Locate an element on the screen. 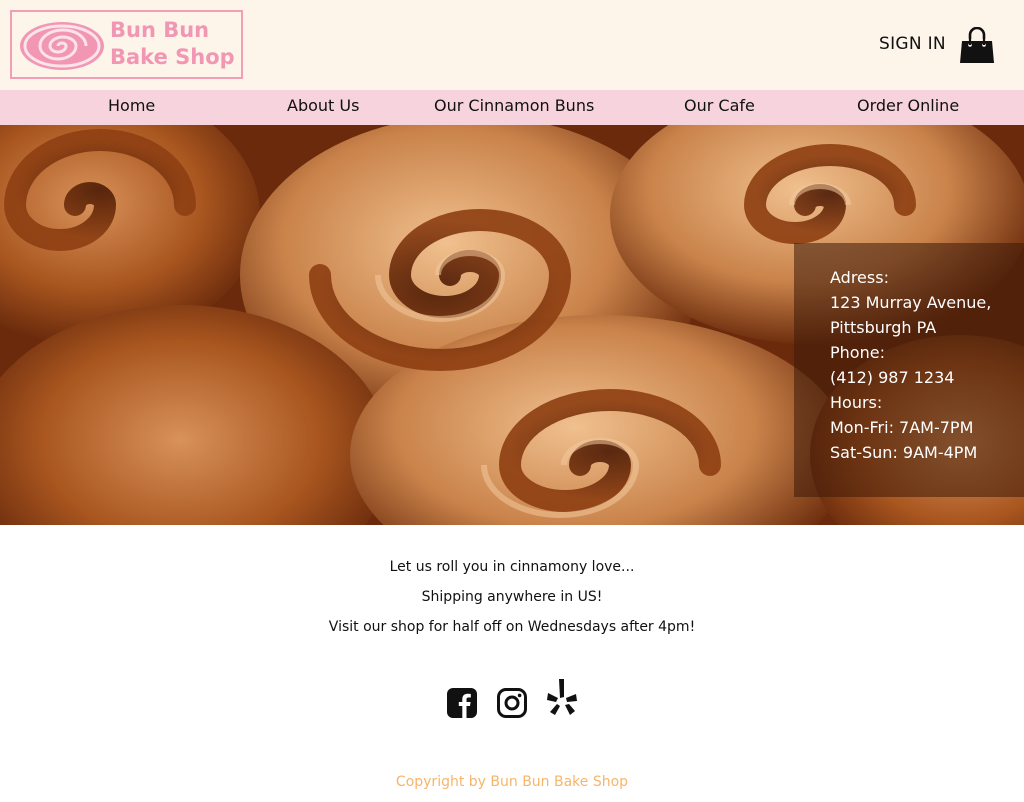 This screenshot has width=1024, height=802. nav-our-cinnamon-buns: Our Cinnamon Buns is located at coordinates (514, 105).